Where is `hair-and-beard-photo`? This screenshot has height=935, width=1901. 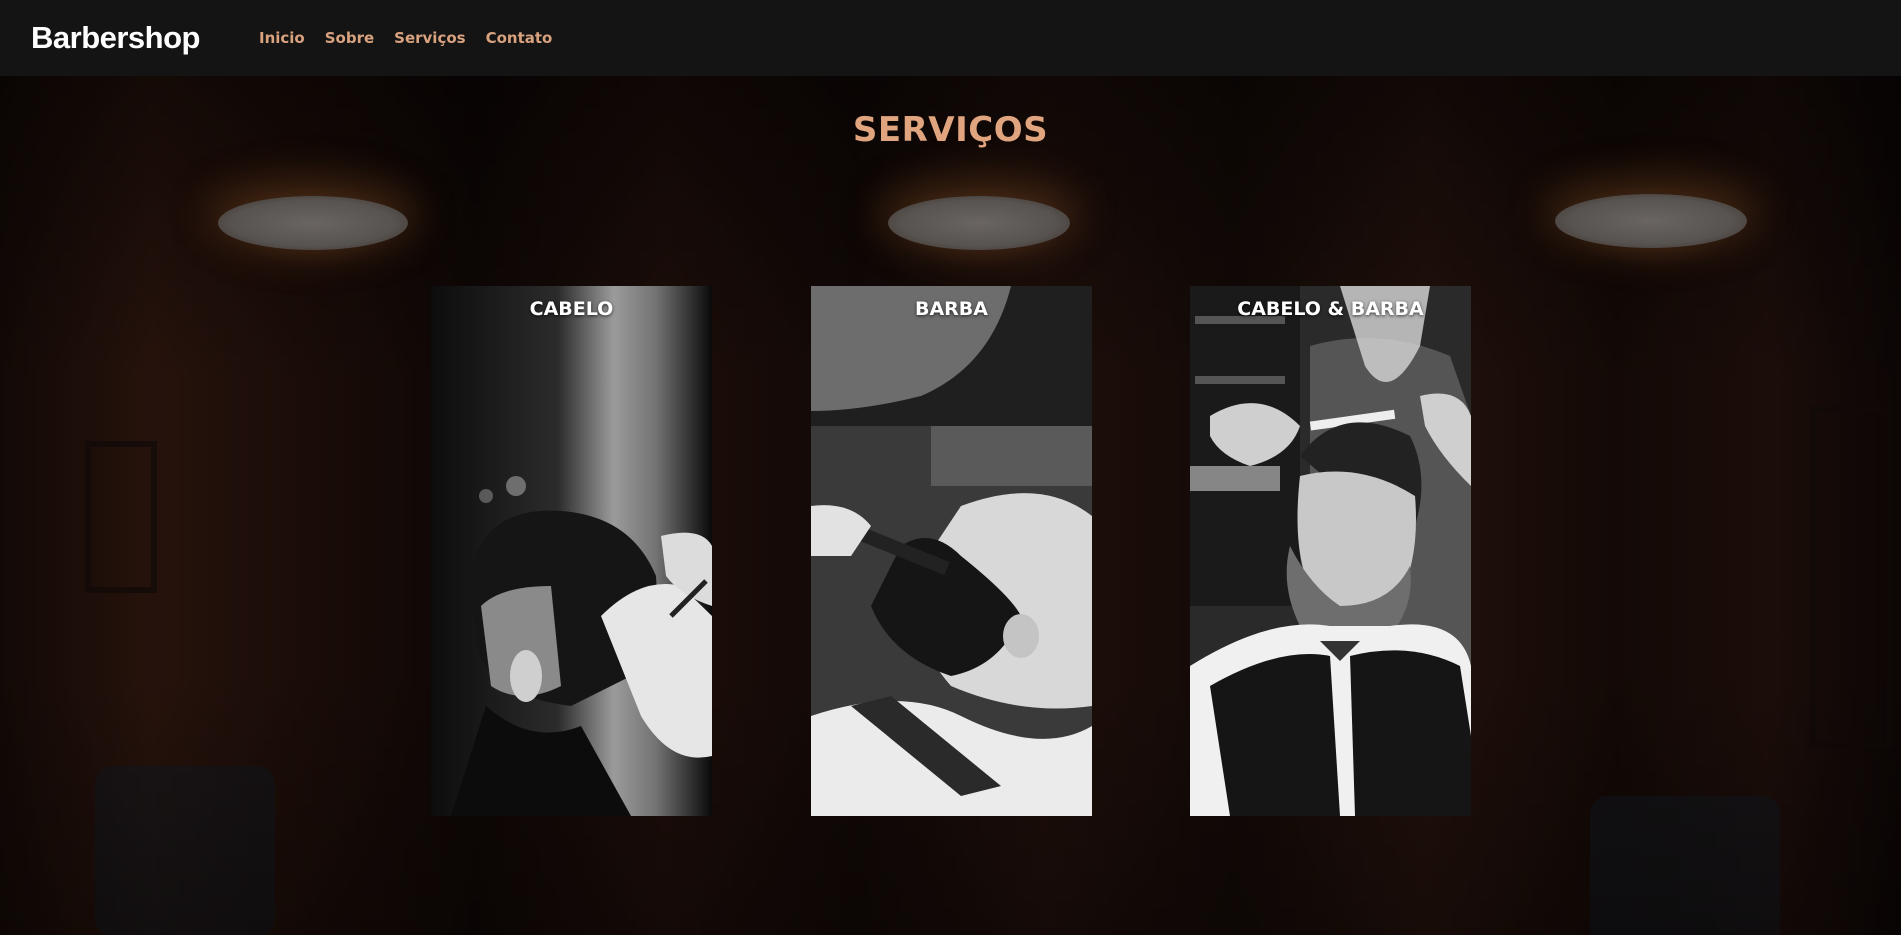
hair-and-beard-photo is located at coordinates (1330, 551).